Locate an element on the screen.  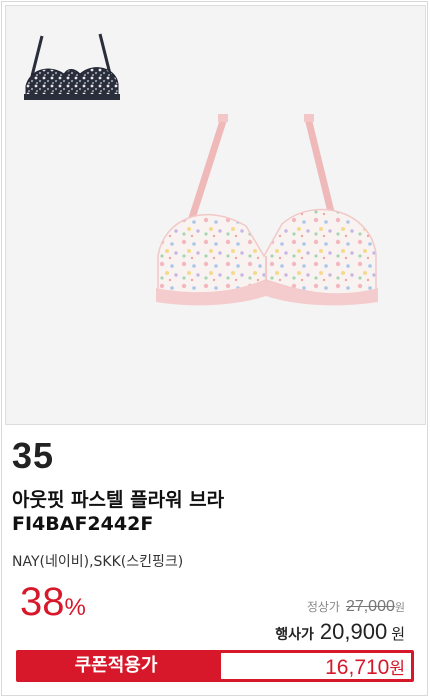
discount-rate: 38% is located at coordinates (53, 602).